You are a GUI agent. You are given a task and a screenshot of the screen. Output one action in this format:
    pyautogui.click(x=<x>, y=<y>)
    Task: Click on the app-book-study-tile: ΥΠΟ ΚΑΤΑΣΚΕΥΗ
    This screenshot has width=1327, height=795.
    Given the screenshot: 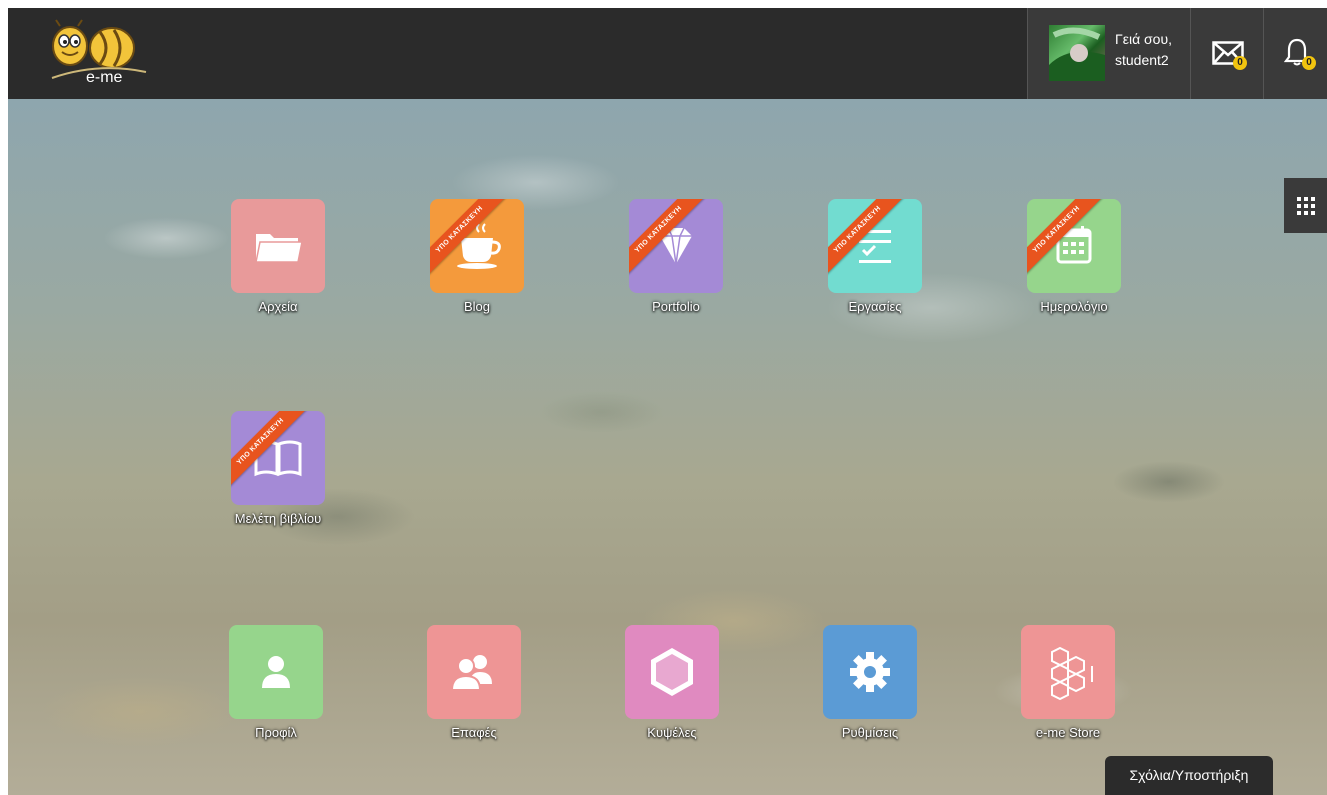 What is the action you would take?
    pyautogui.click(x=278, y=458)
    